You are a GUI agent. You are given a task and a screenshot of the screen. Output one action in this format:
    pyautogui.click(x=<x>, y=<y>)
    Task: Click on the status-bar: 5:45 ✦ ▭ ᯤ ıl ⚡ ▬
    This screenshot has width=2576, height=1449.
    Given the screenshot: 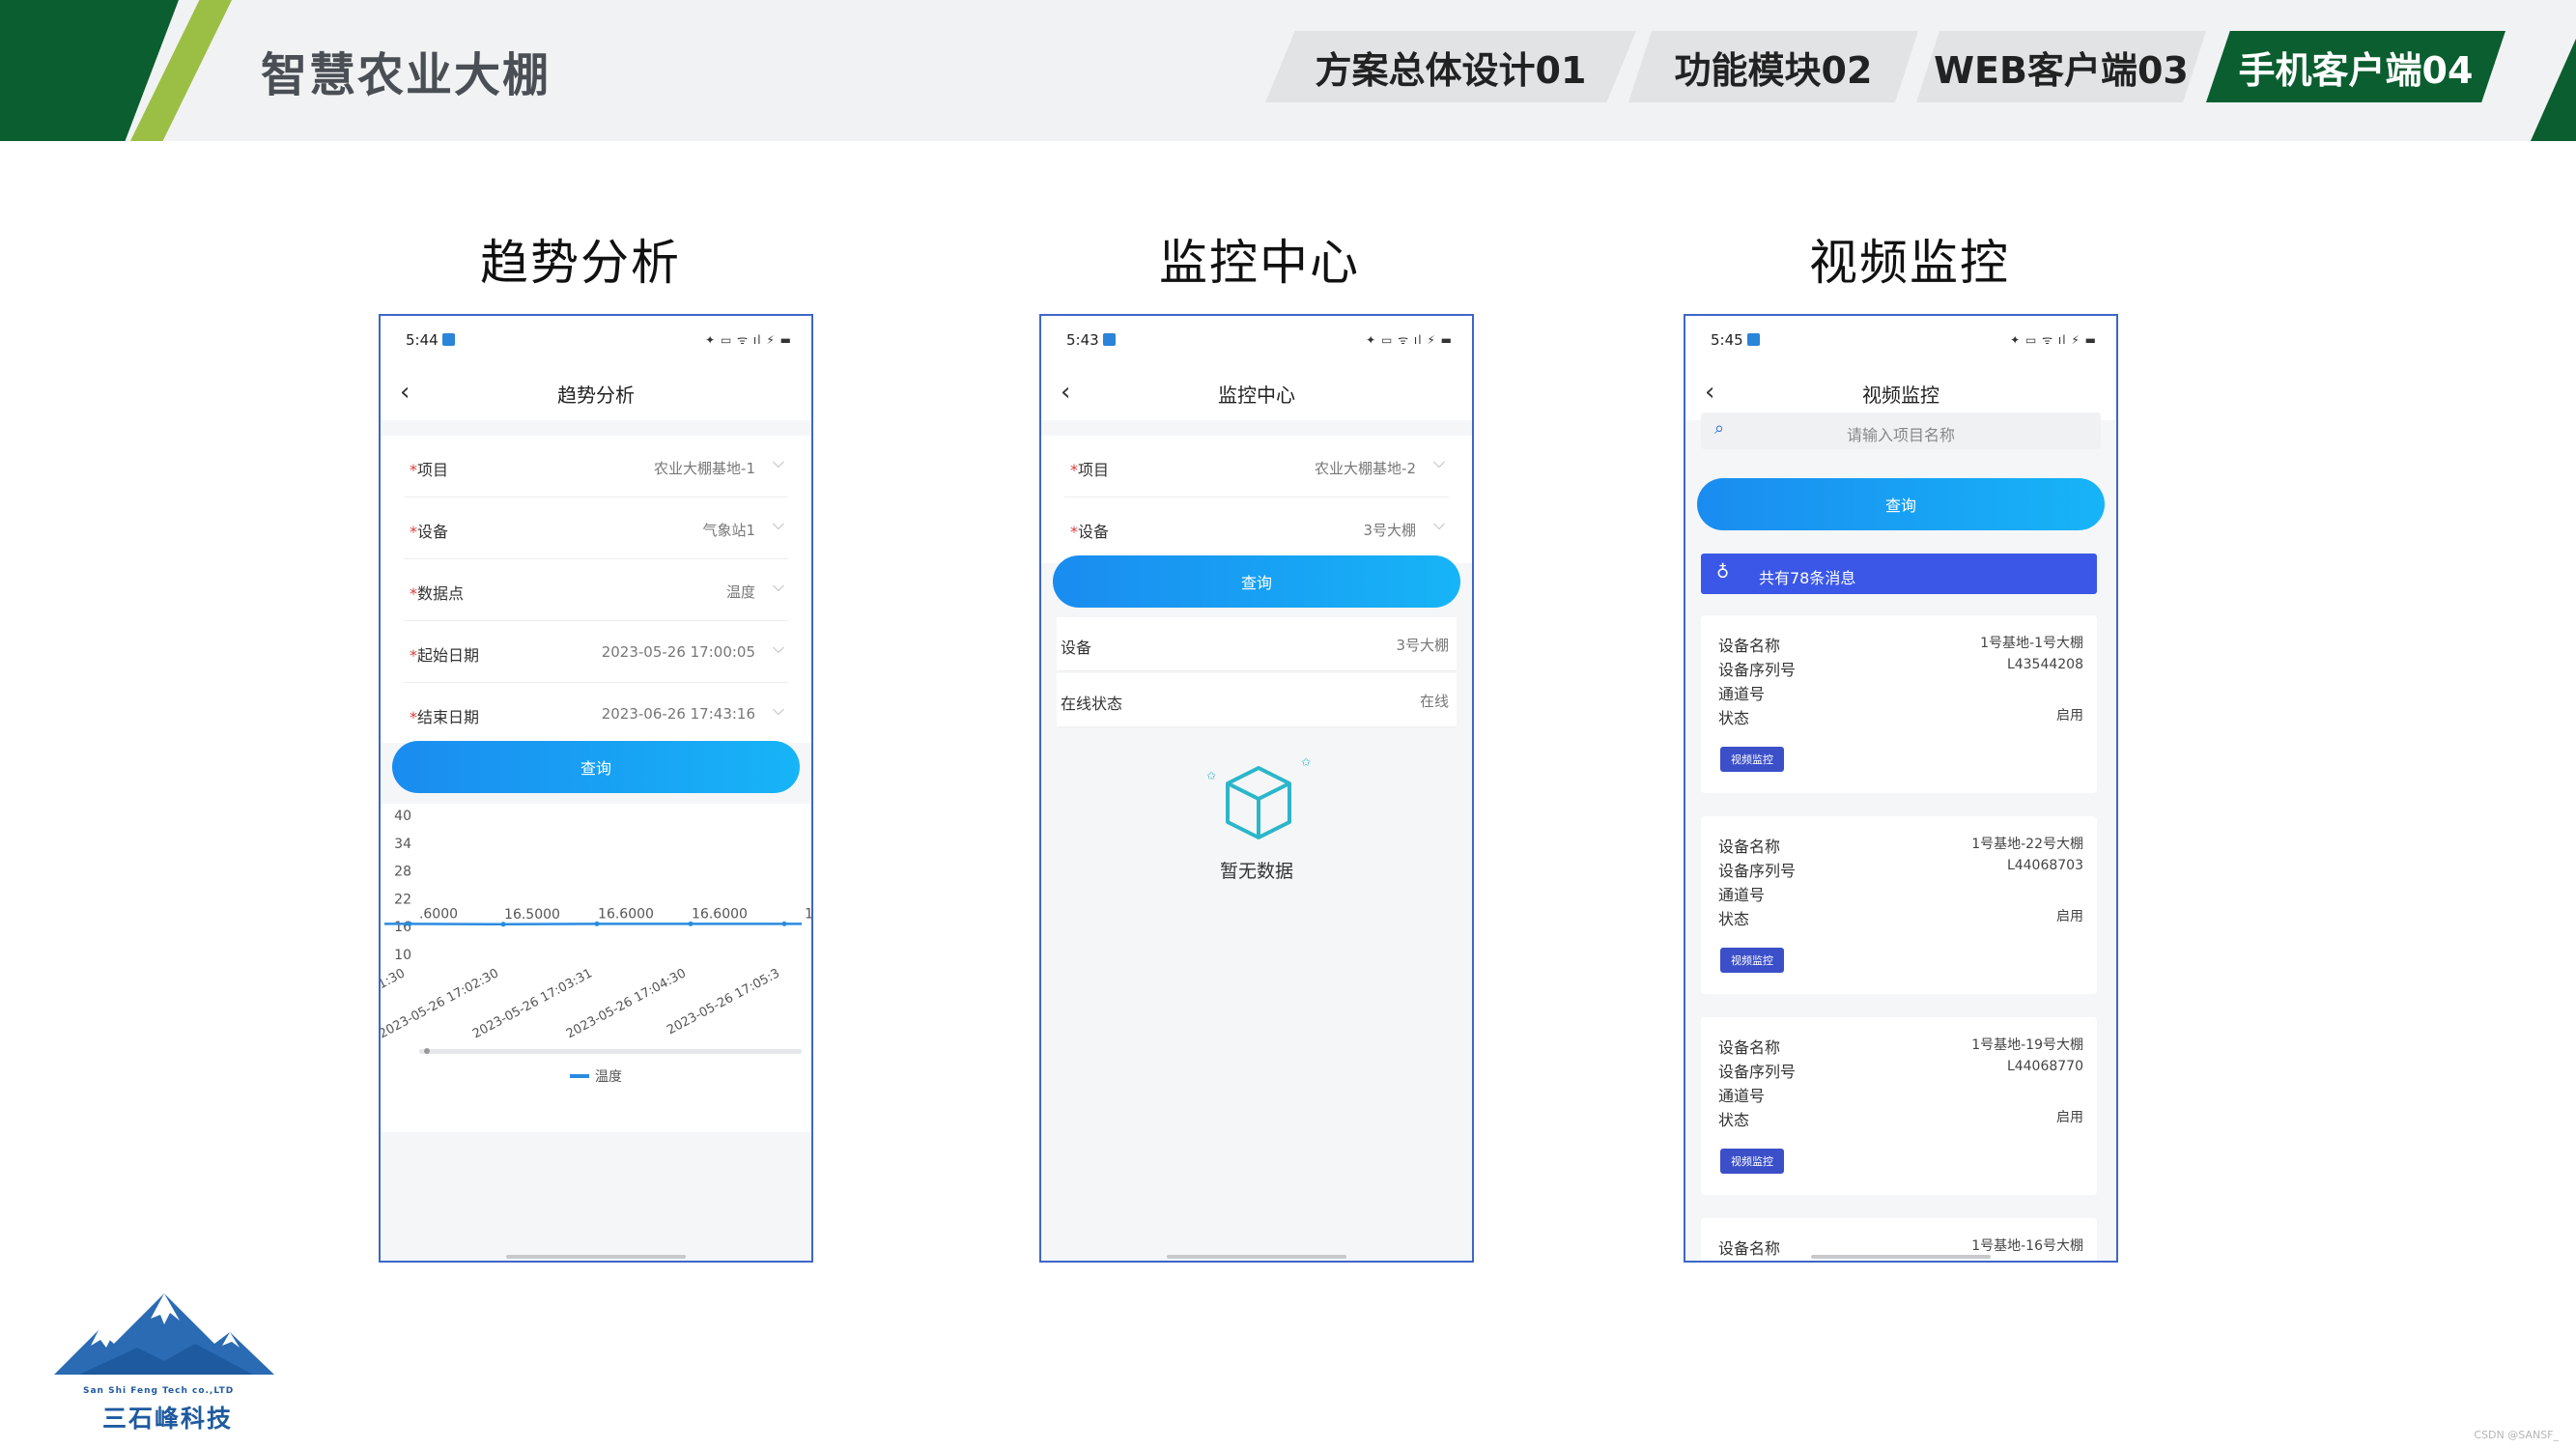 What is the action you would take?
    pyautogui.click(x=1900, y=339)
    